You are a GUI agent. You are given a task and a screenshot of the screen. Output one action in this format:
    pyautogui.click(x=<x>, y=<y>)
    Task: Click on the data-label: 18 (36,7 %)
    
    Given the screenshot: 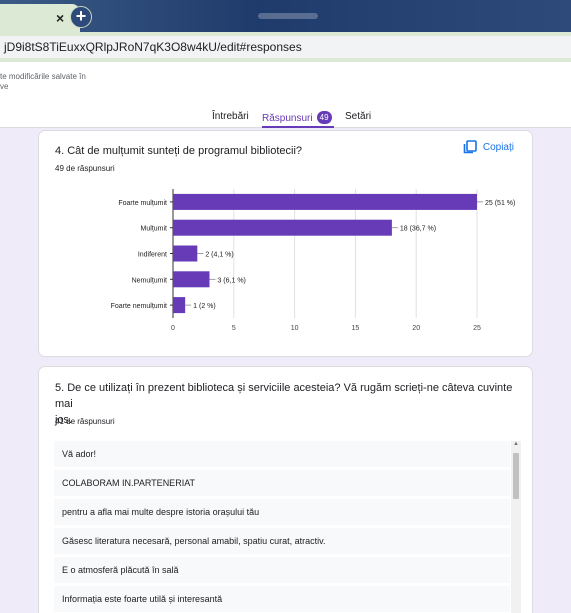 What is the action you would take?
    pyautogui.click(x=418, y=229)
    